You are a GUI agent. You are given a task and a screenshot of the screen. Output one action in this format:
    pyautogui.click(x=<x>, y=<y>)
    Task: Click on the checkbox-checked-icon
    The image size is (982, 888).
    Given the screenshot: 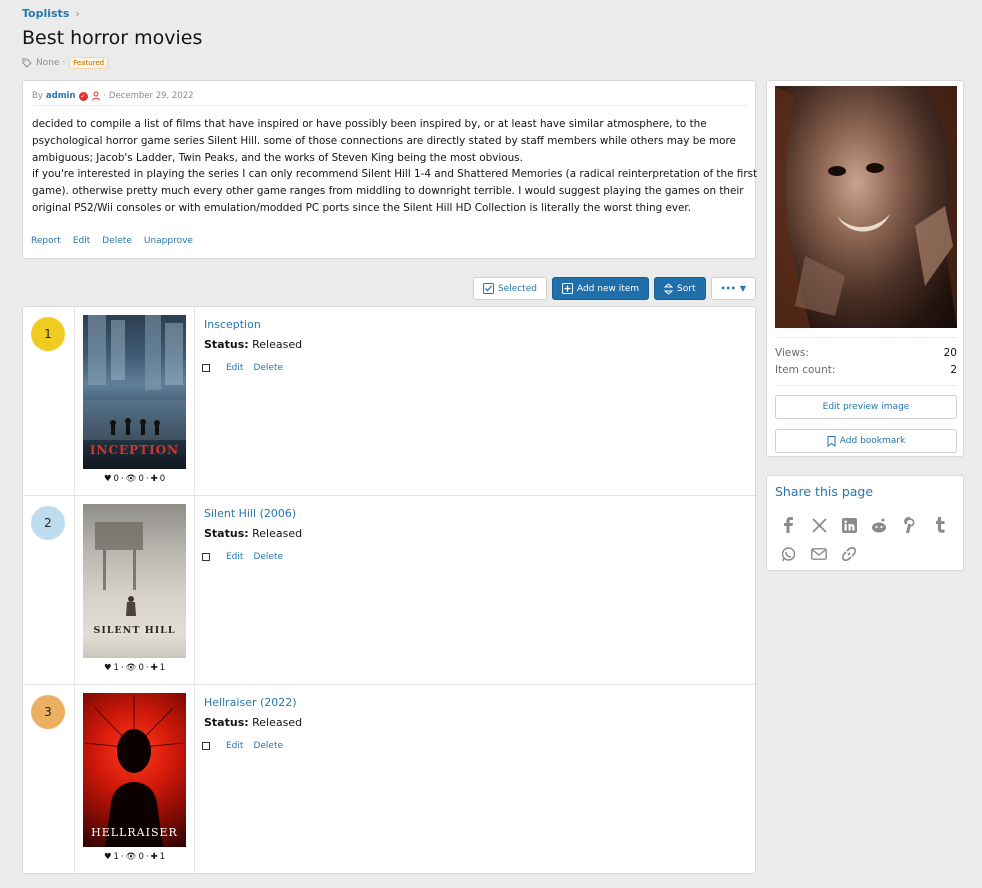 What is the action you would take?
    pyautogui.click(x=488, y=288)
    